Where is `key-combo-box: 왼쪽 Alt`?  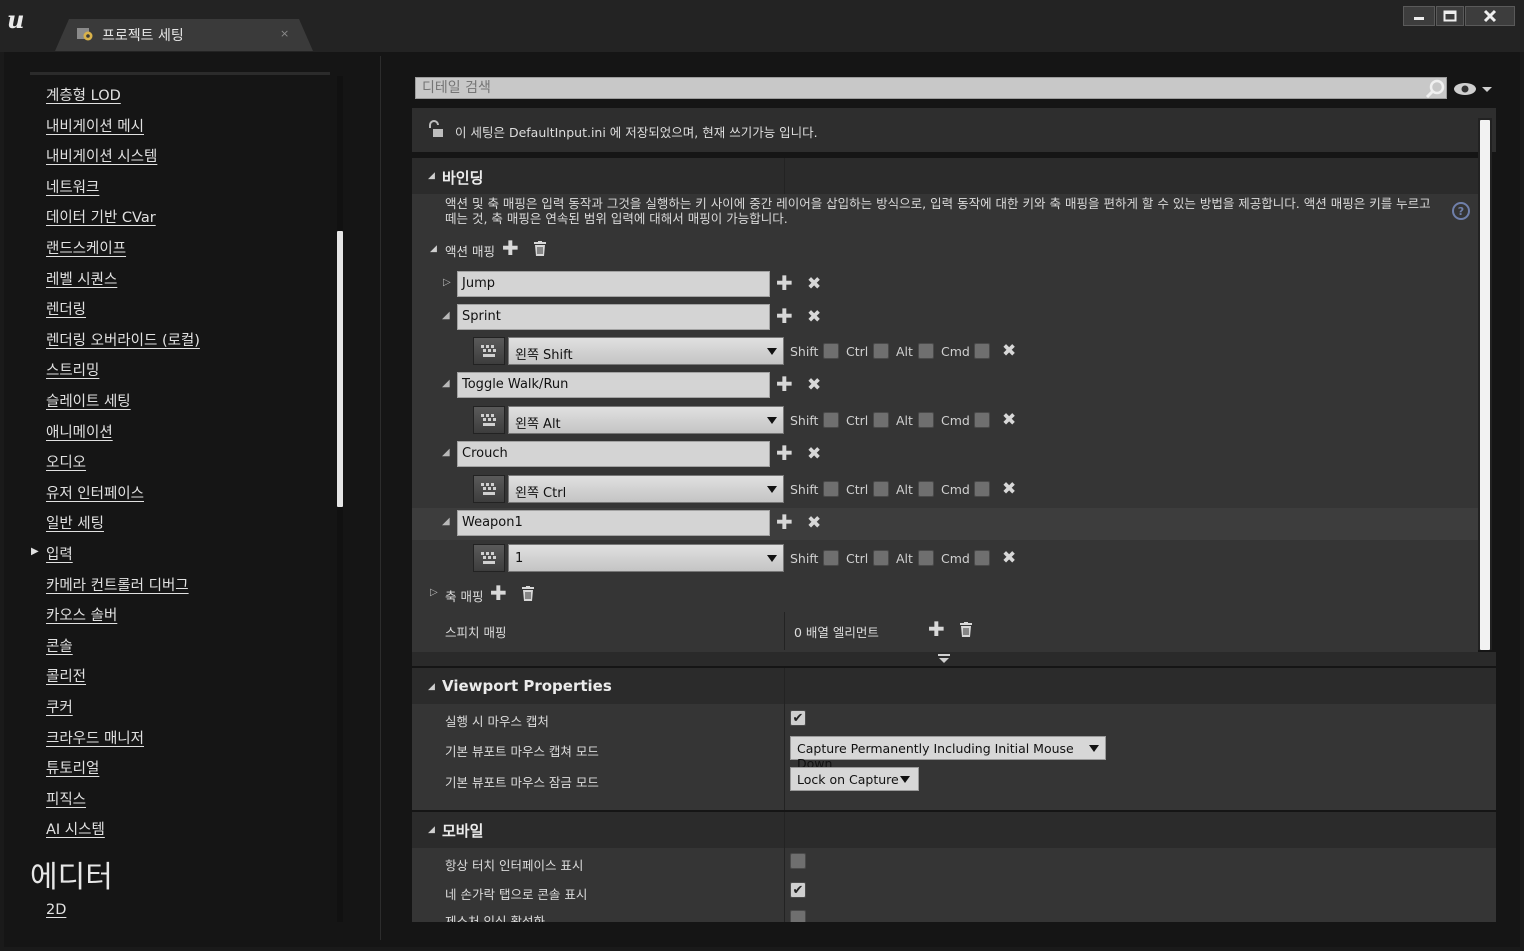 key-combo-box: 왼쪽 Alt is located at coordinates (646, 420).